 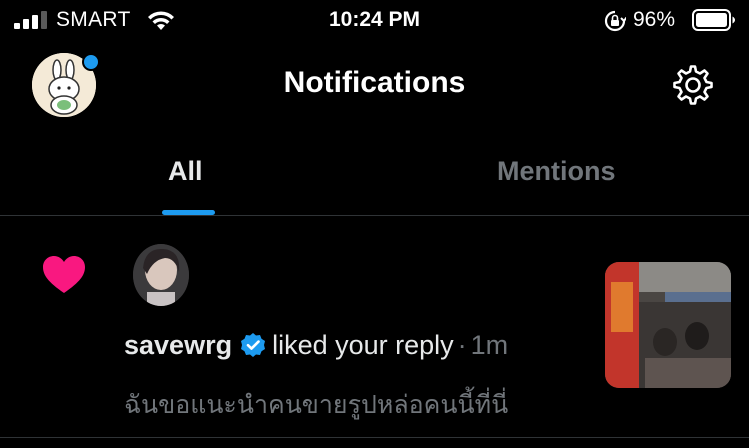 I want to click on notification-text: savewrg liked your reply · 1m, so click(x=316, y=345).